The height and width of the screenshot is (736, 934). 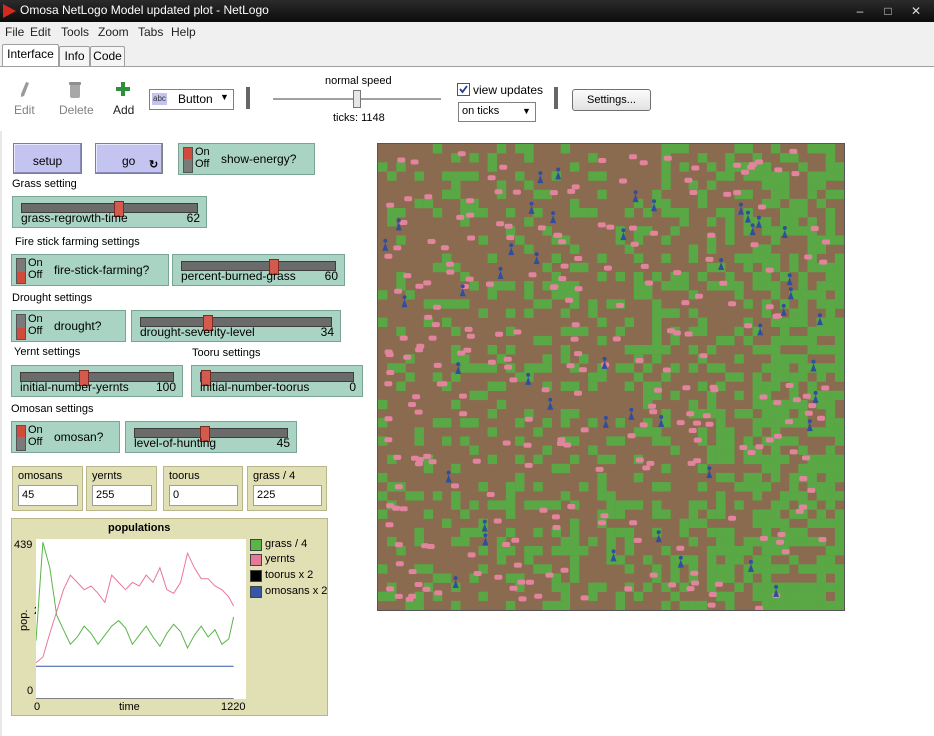 What do you see at coordinates (74, 56) in the screenshot?
I see `tab-info: Info` at bounding box center [74, 56].